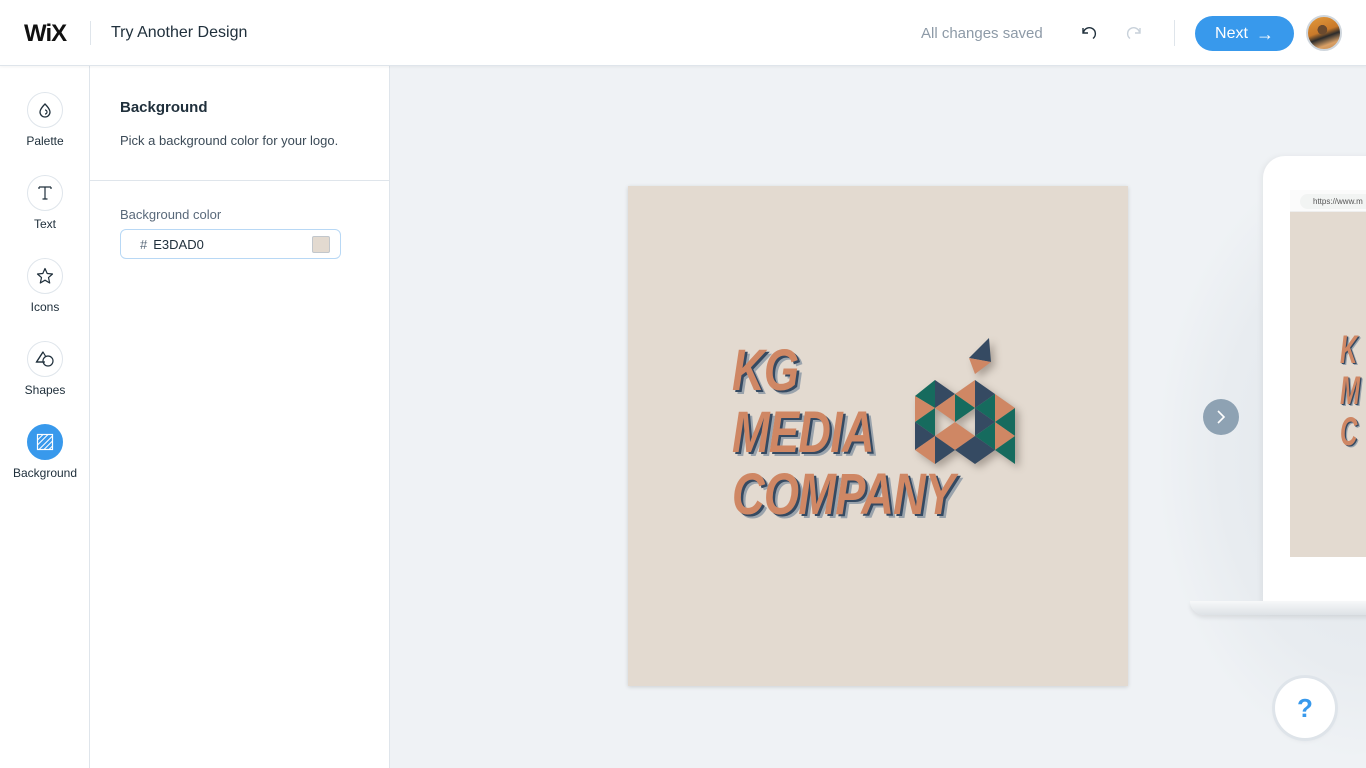 This screenshot has width=1366, height=768. Describe the element at coordinates (1305, 708) in the screenshot. I see `help-button: ?` at that location.